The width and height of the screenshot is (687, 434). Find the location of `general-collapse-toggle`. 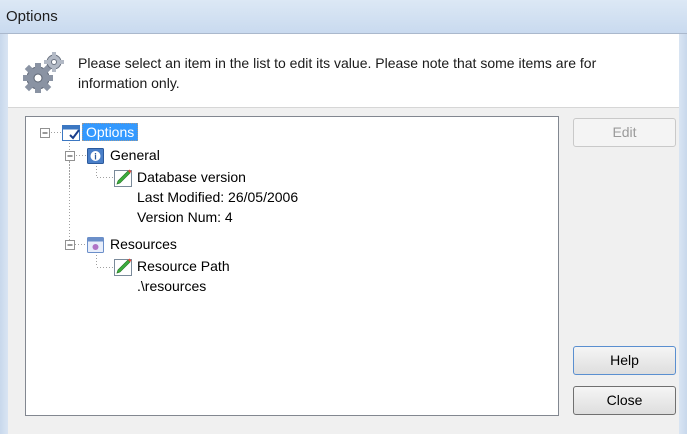

general-collapse-toggle is located at coordinates (70, 156).